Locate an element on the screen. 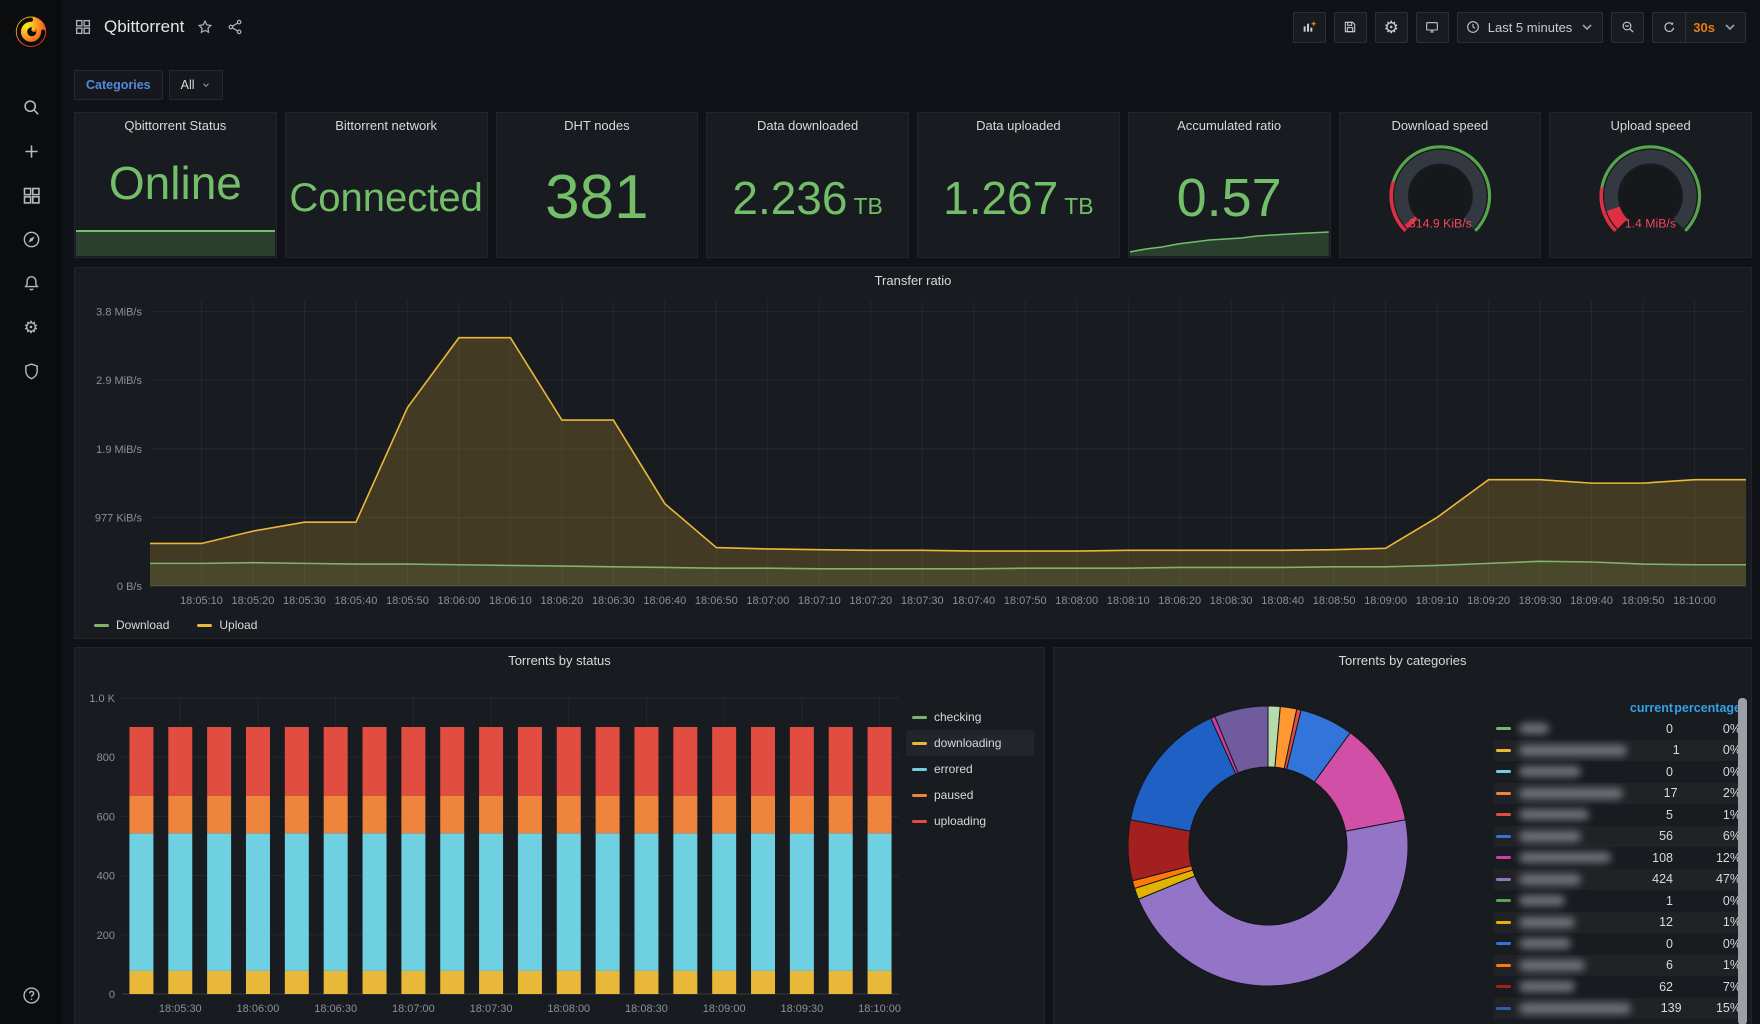 Image resolution: width=1760 pixels, height=1024 pixels. server-admin-shield-icon is located at coordinates (31, 371).